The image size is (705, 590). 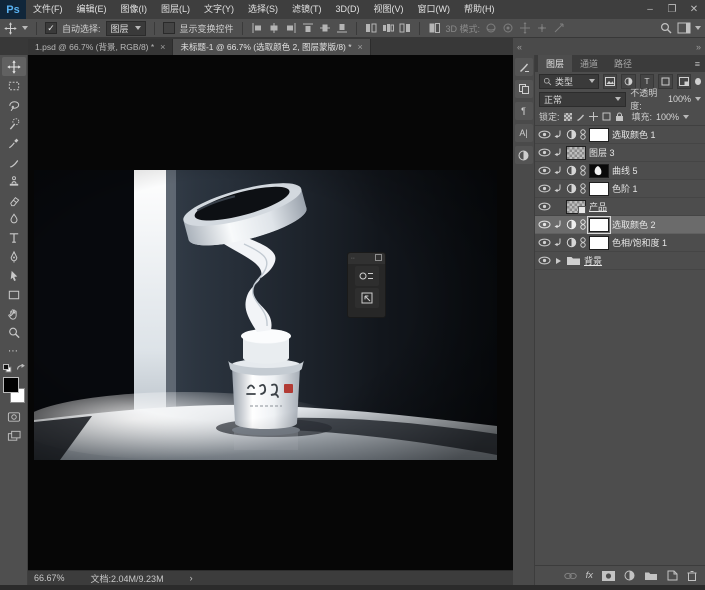 I want to click on add-layer-mask-icon, so click(x=608, y=575).